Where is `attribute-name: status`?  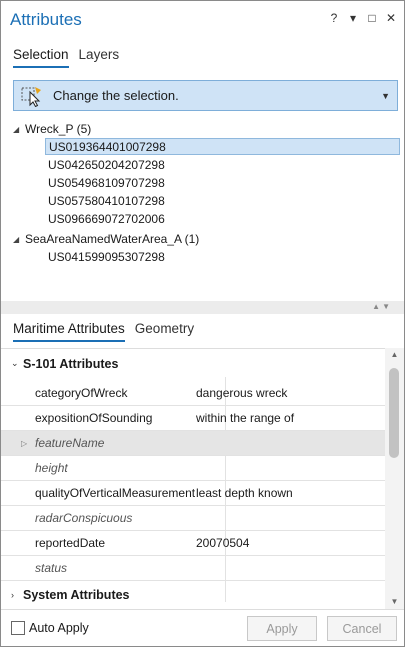
attribute-name: status is located at coordinates (51, 568).